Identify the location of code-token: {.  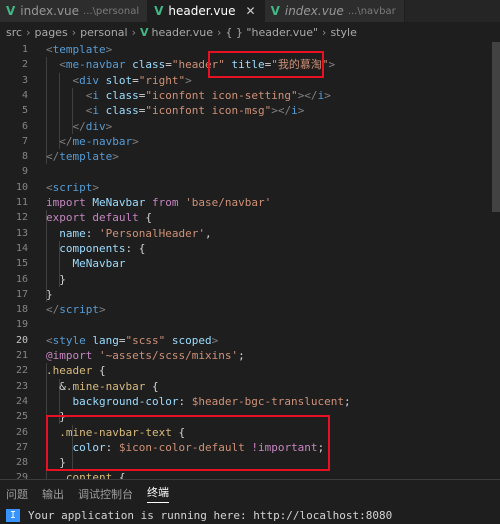
(119, 475).